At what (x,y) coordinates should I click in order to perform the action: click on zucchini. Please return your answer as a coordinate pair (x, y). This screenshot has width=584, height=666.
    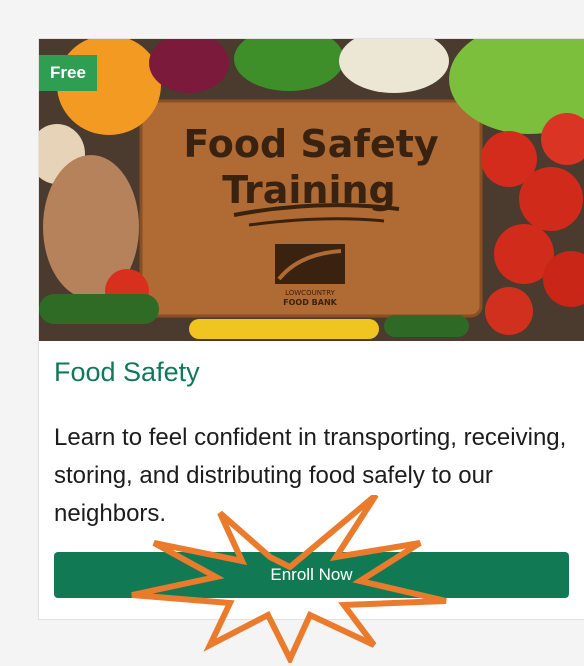
    Looking at the image, I should click on (99, 309).